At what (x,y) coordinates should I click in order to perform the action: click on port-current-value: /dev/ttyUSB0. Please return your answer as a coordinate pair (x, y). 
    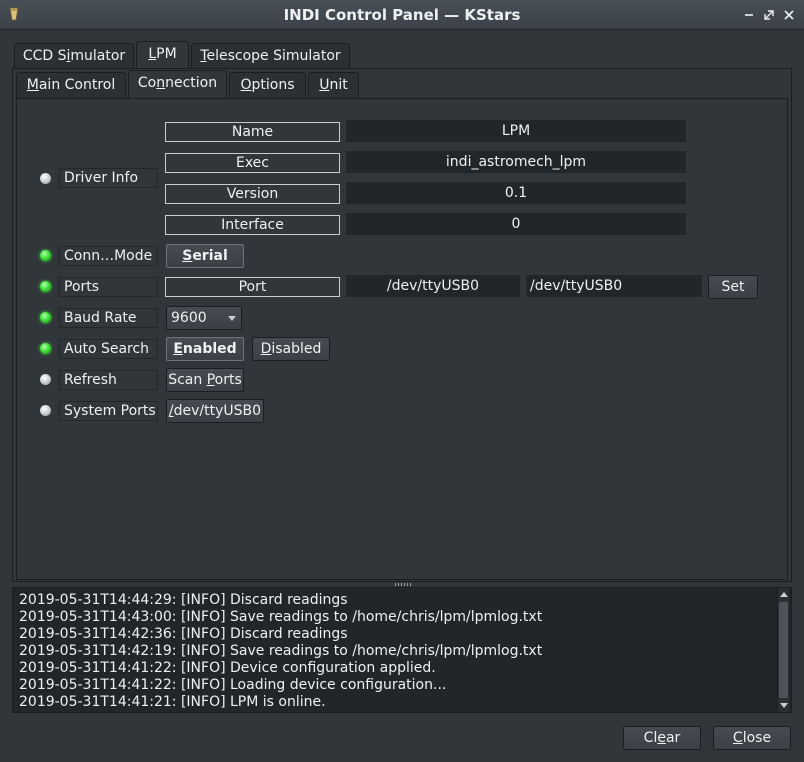
    Looking at the image, I should click on (433, 286).